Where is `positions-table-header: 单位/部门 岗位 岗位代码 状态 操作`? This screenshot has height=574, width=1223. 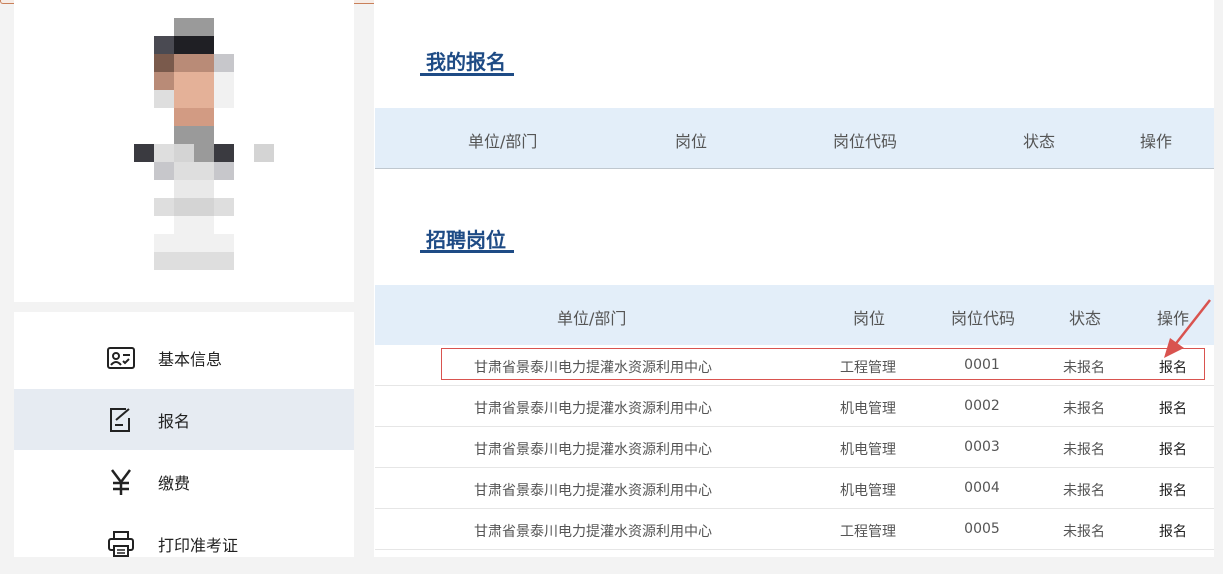
positions-table-header: 单位/部门 岗位 岗位代码 状态 操作 is located at coordinates (794, 315).